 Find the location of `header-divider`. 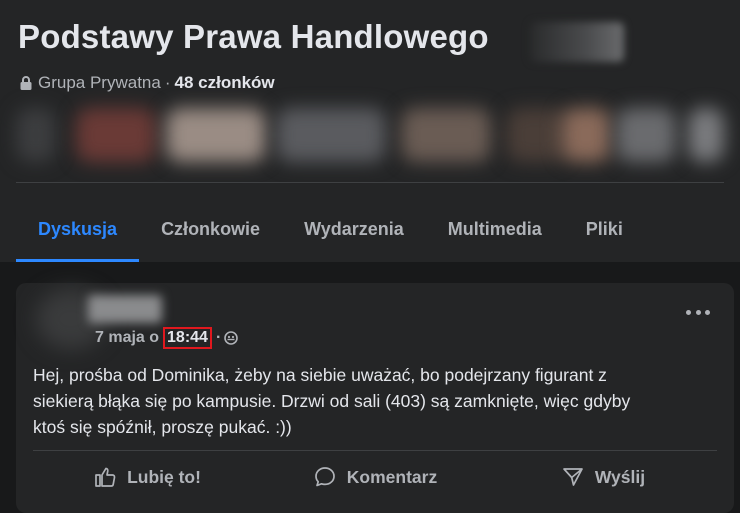

header-divider is located at coordinates (370, 182).